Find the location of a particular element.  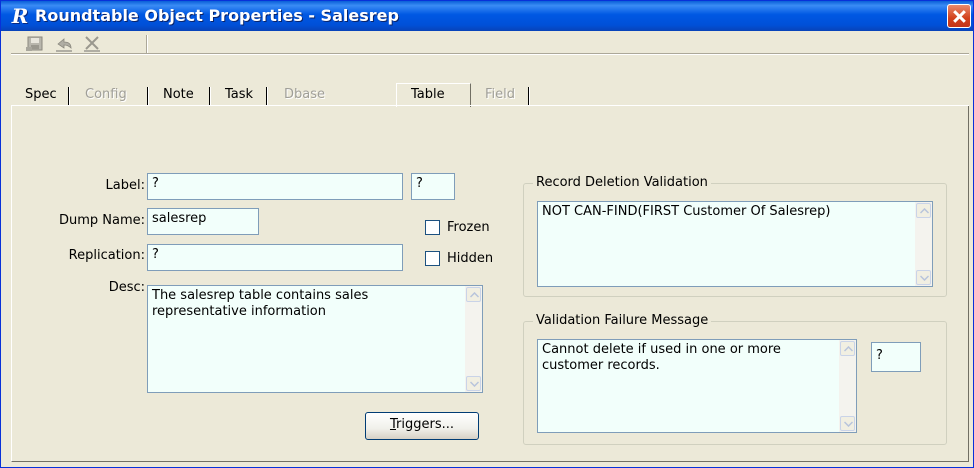

desc-scrollbar is located at coordinates (473, 339).